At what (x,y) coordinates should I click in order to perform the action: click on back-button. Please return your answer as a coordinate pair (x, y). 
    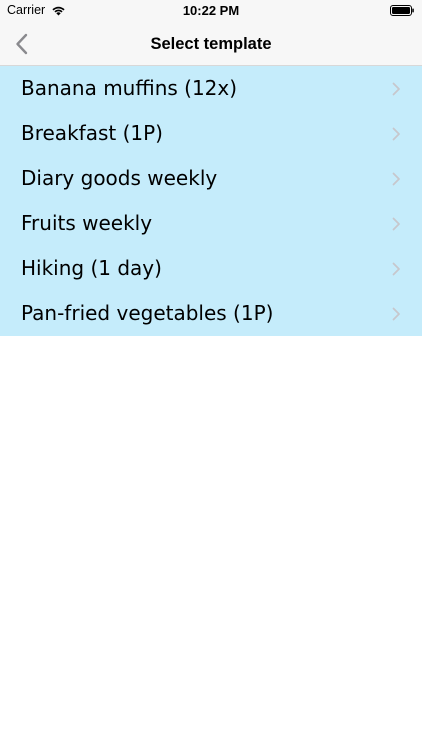
    Looking at the image, I should click on (21, 44).